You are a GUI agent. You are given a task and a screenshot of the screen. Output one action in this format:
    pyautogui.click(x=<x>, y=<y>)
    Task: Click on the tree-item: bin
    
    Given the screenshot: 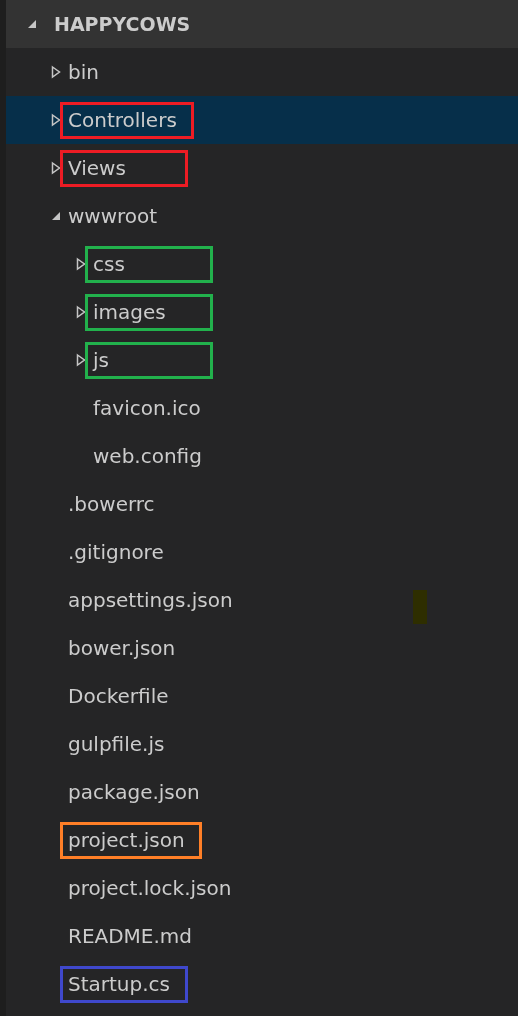 What is the action you would take?
    pyautogui.click(x=262, y=72)
    